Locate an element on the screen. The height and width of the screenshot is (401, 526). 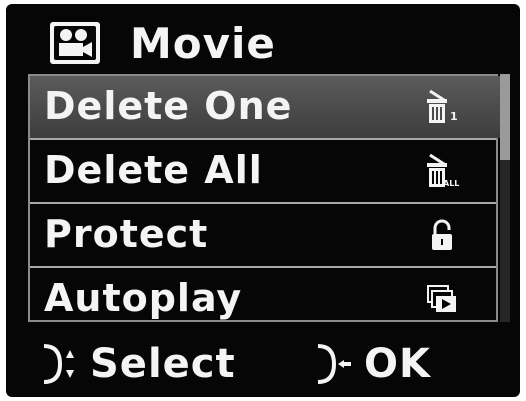
menu-scrollbar is located at coordinates (505, 198).